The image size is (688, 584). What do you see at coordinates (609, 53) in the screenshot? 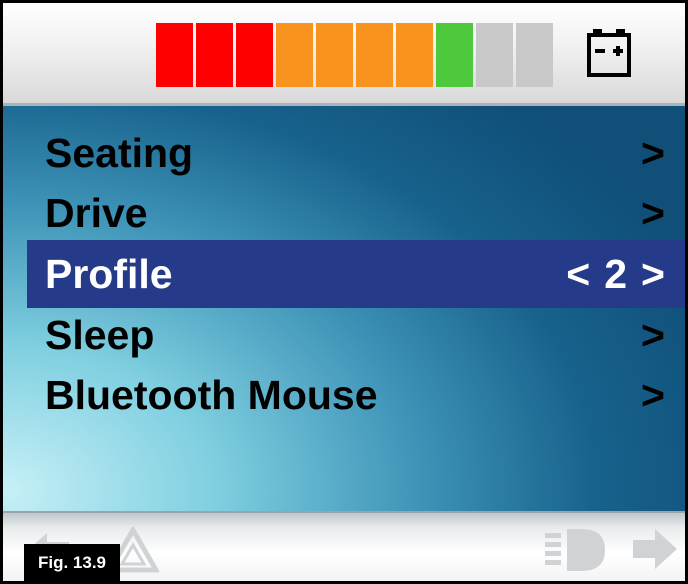
I see `battery-icon` at bounding box center [609, 53].